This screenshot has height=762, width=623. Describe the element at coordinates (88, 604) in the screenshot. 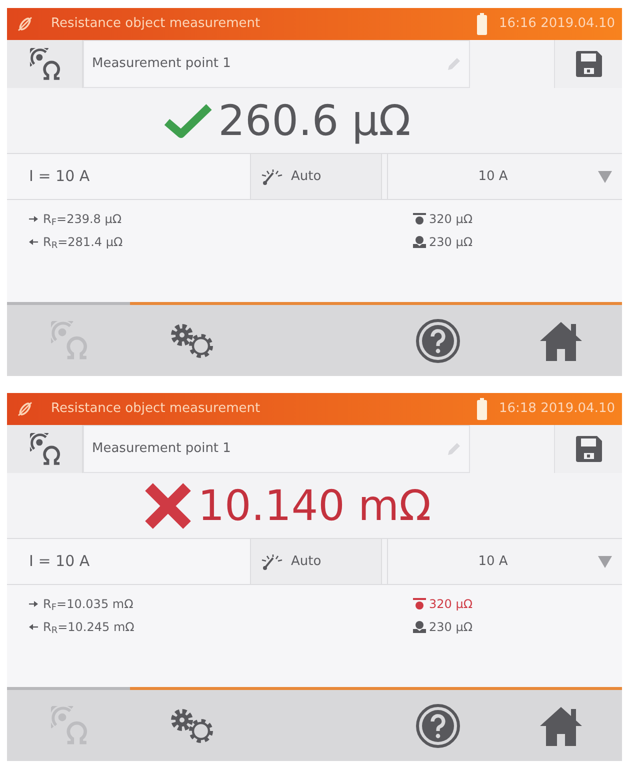

I see `resistance-reading: R$_{F}$=10.035 mΩ` at that location.